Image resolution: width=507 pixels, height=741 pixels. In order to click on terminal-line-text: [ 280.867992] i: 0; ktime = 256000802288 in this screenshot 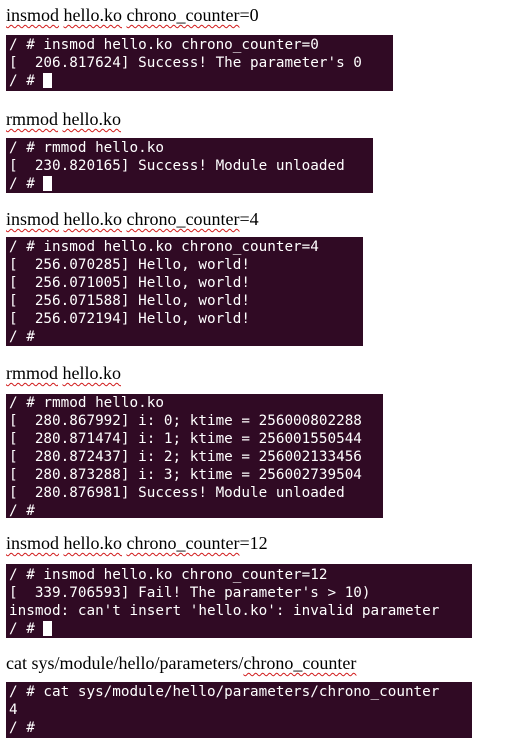, I will do `click(185, 421)`.